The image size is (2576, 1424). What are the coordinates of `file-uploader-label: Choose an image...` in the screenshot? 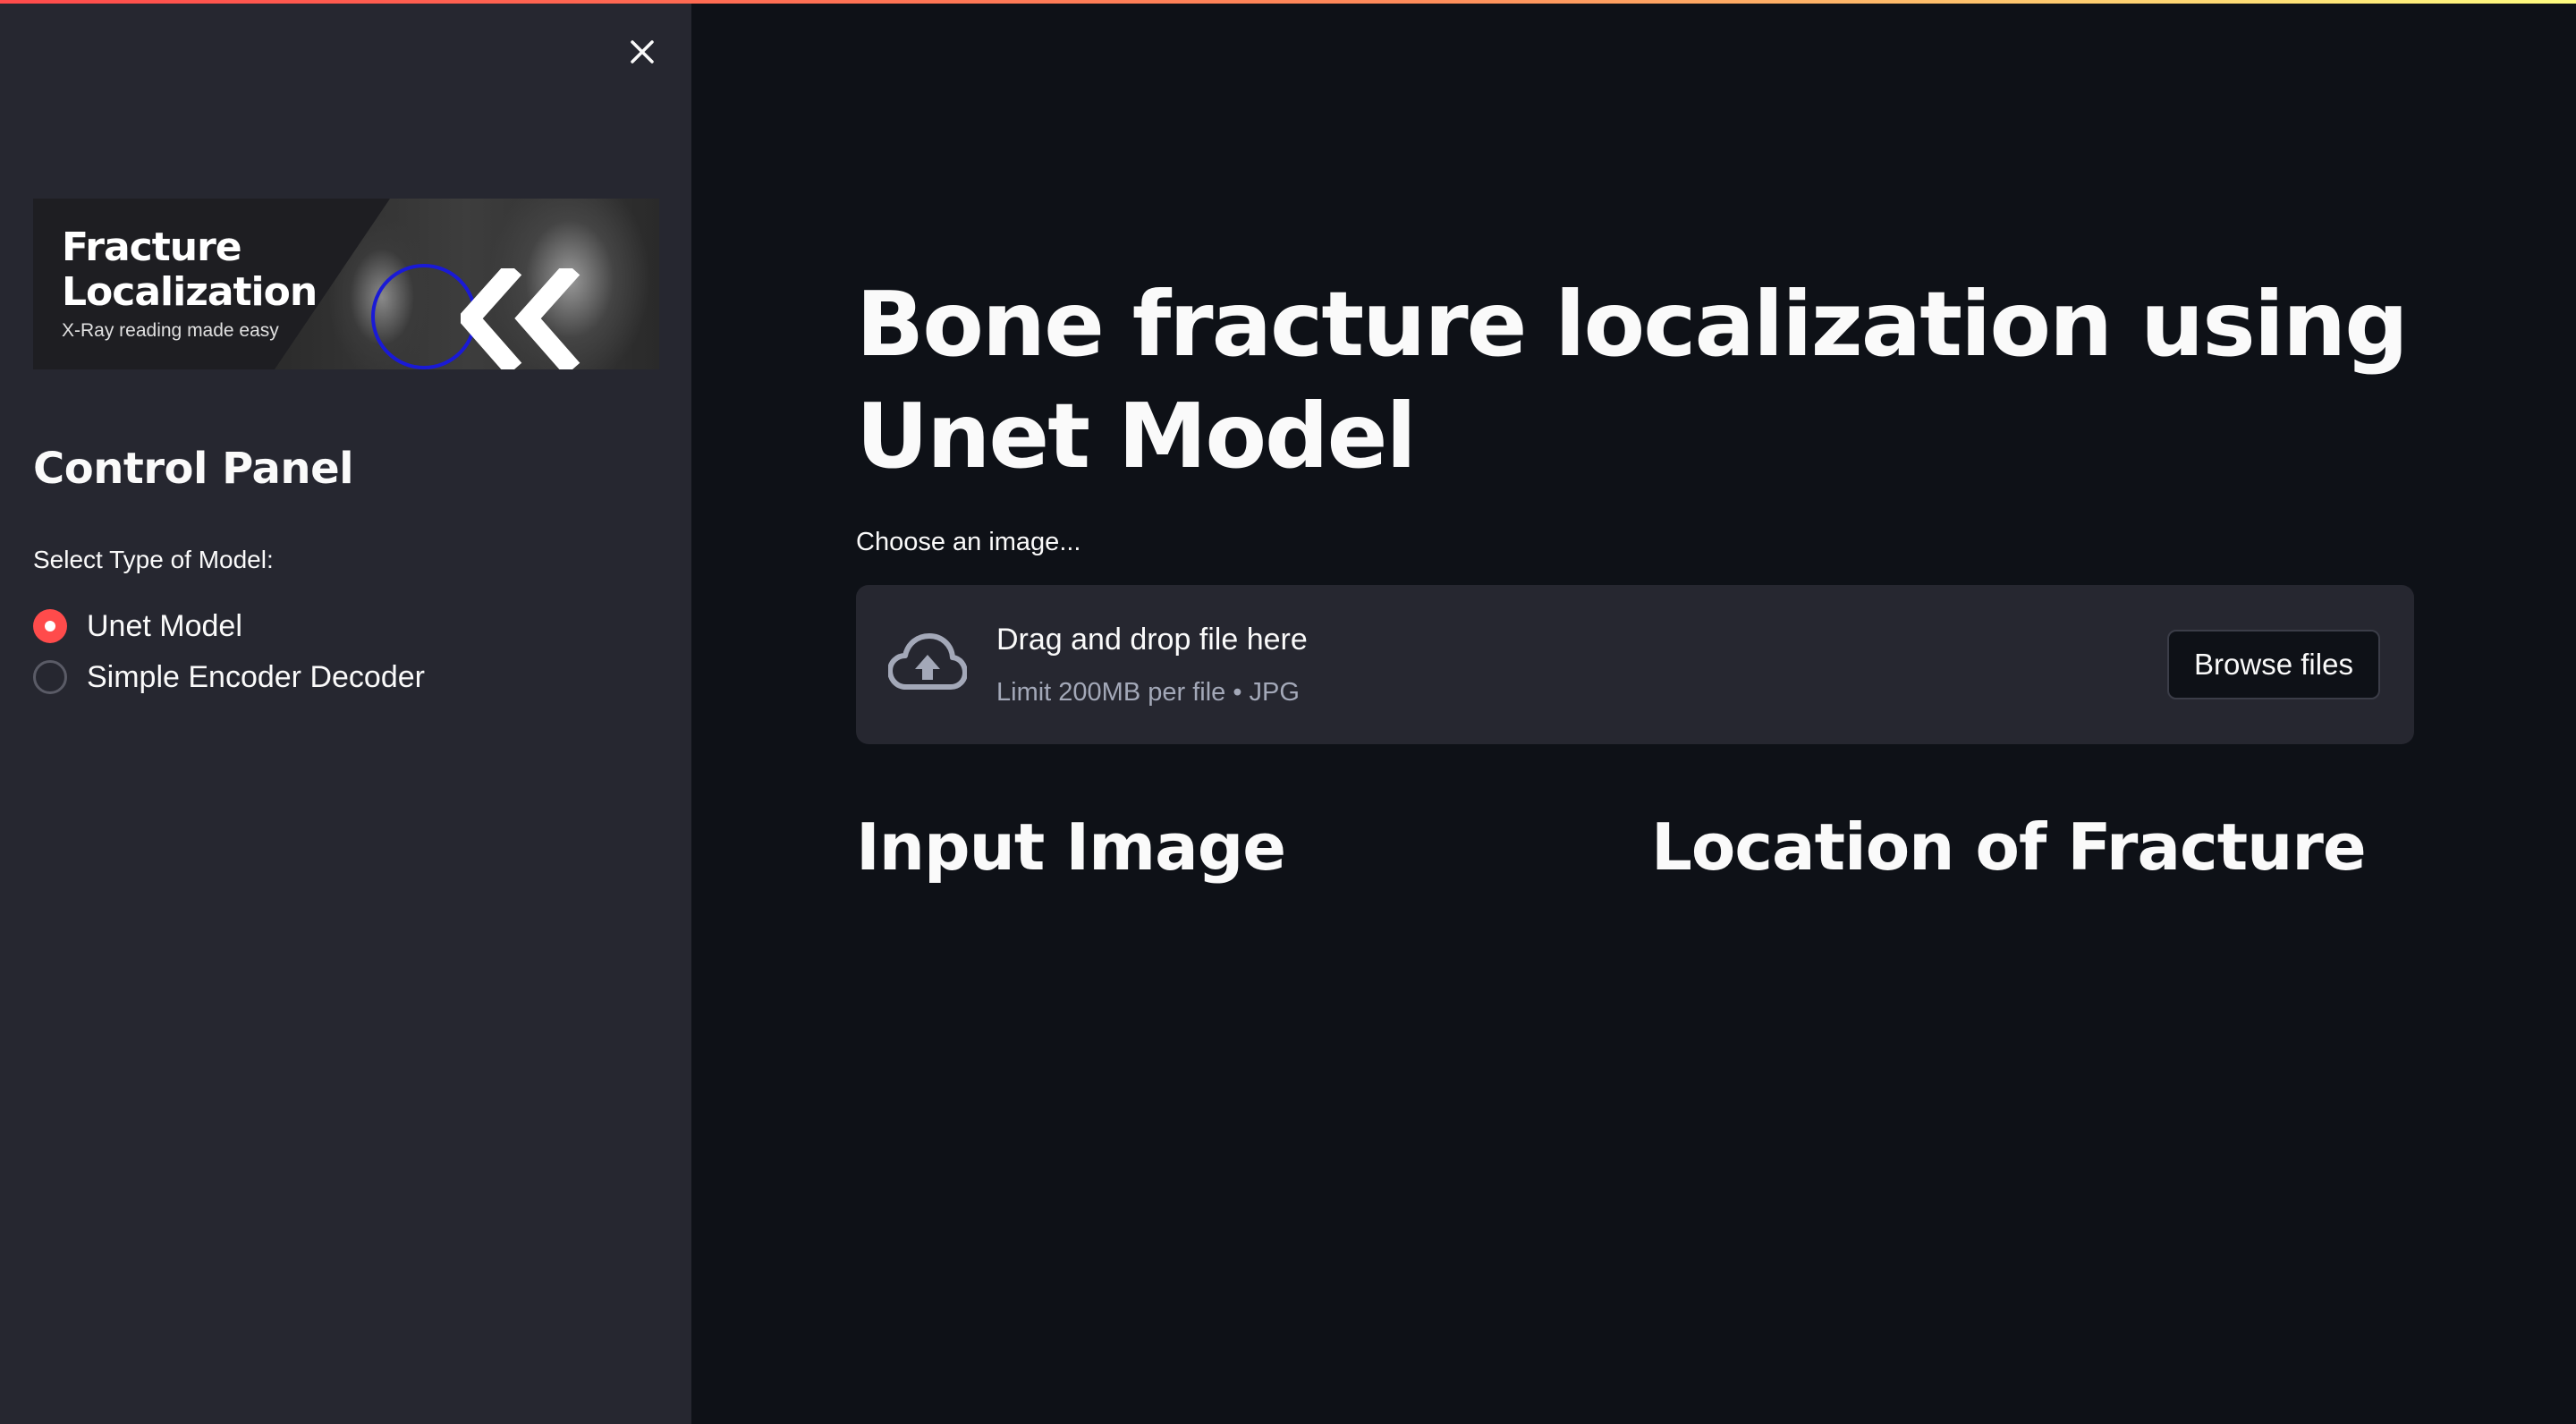 It's located at (968, 542).